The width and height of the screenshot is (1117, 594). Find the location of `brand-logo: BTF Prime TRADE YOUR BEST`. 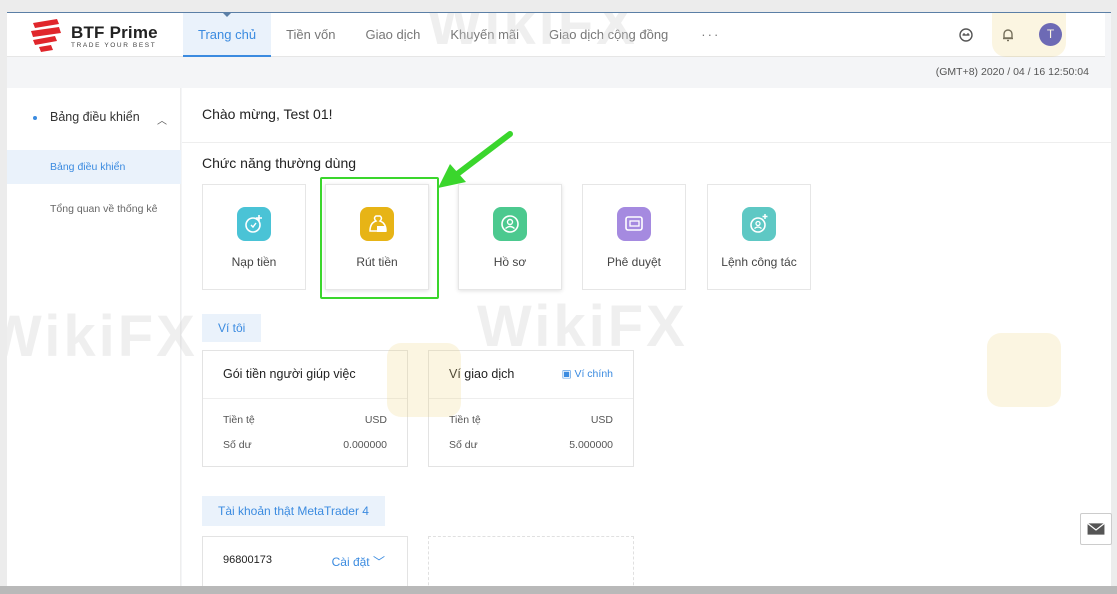

brand-logo: BTF Prime TRADE YOUR BEST is located at coordinates (99, 35).